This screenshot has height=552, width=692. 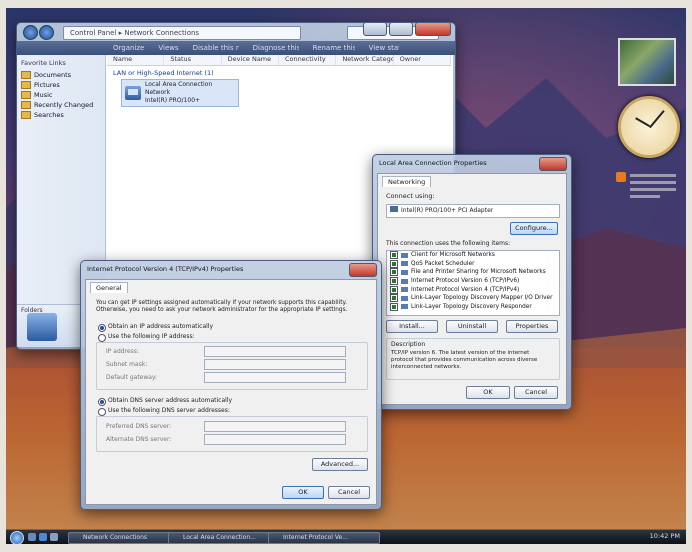 What do you see at coordinates (649, 127) in the screenshot?
I see `clock-gadget` at bounding box center [649, 127].